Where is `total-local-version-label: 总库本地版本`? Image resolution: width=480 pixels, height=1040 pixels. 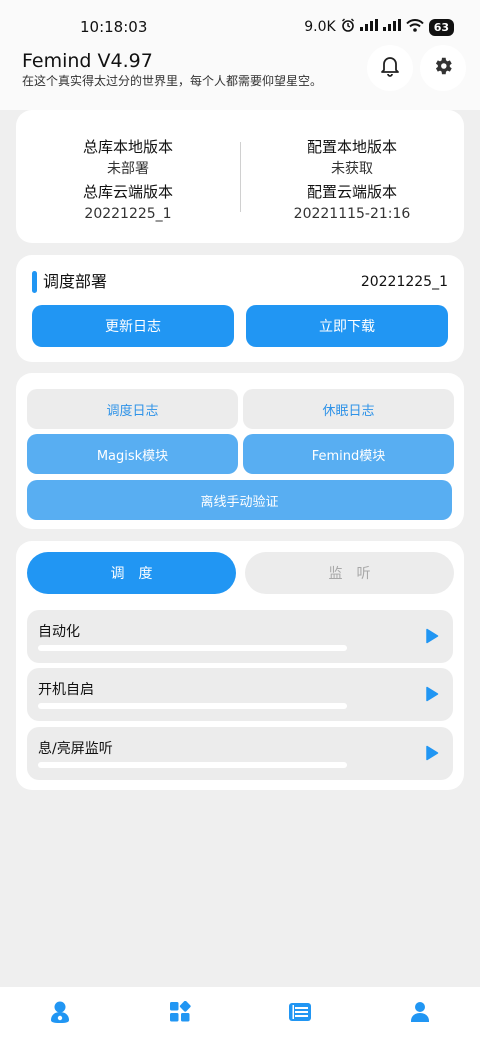
total-local-version-label: 总库本地版本 is located at coordinates (127, 147).